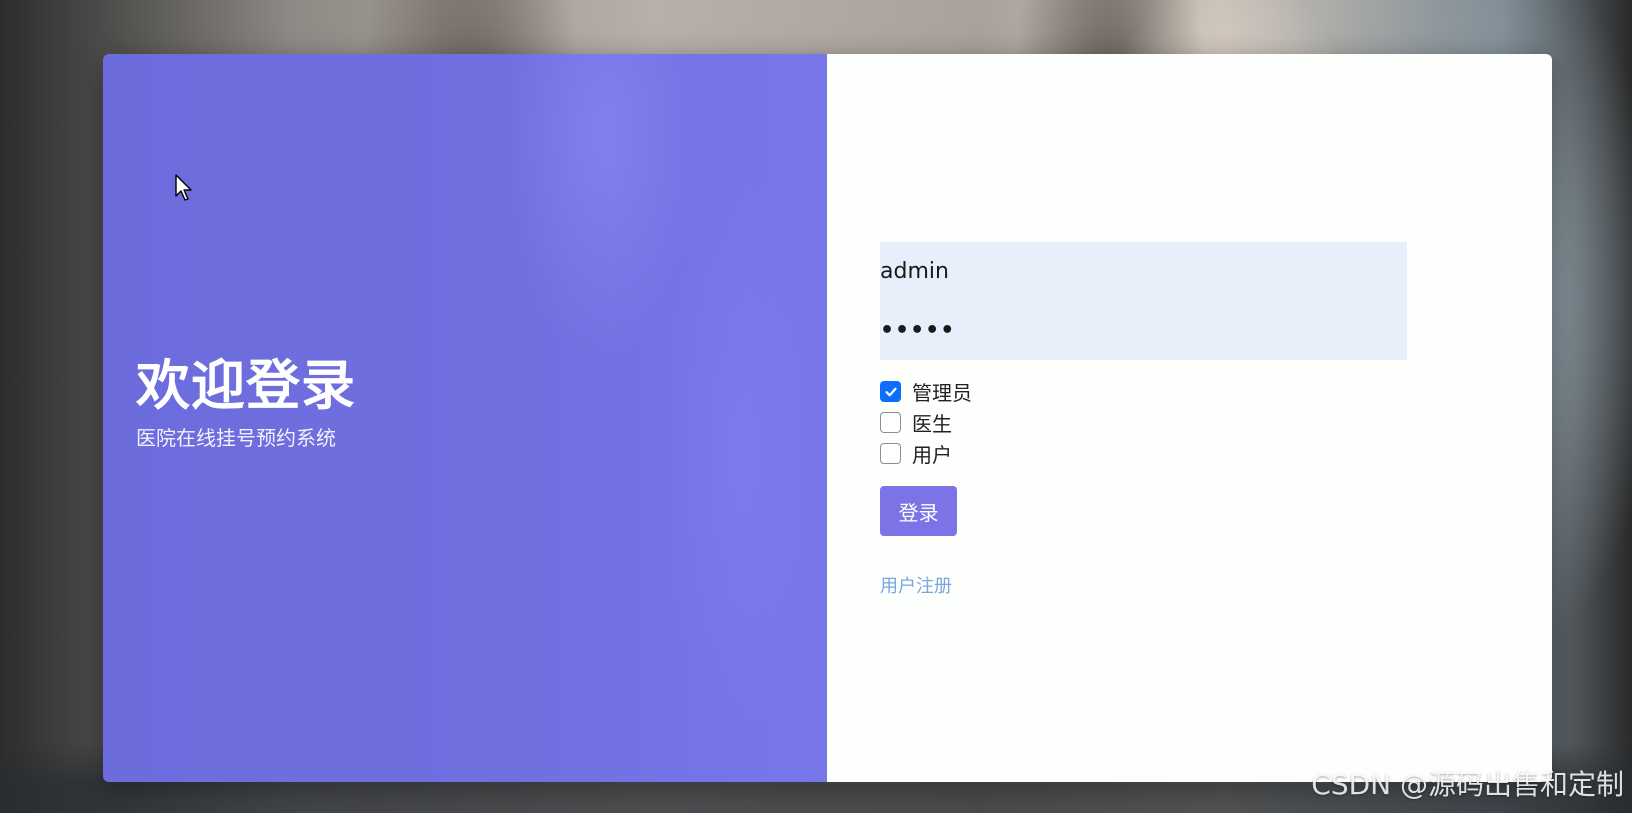  I want to click on role-options: 管理员 医生 用户, so click(1143, 422).